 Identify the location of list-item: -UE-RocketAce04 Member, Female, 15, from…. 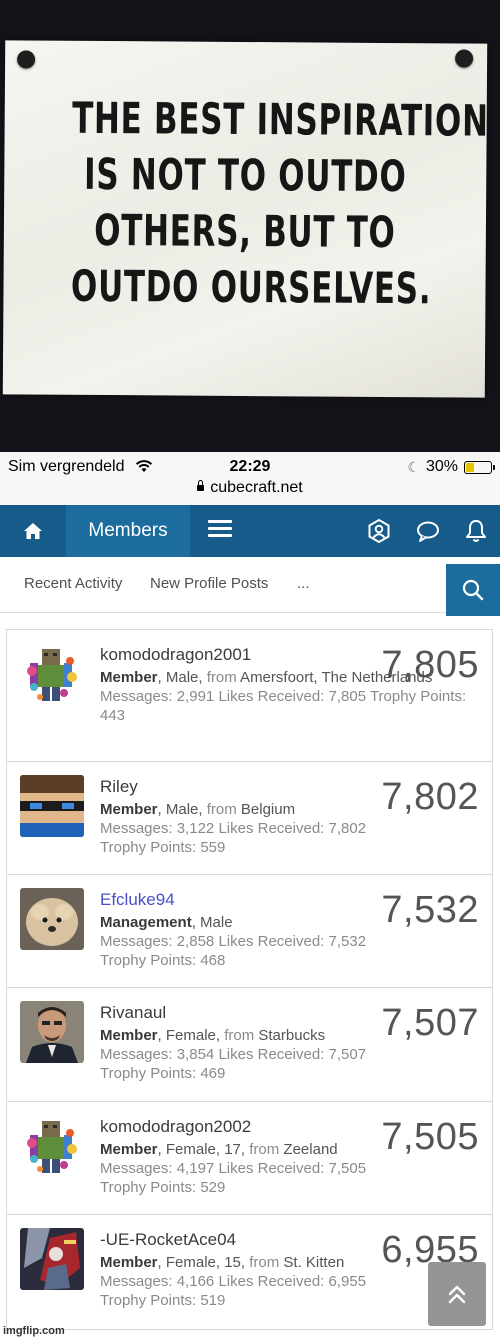
(249, 1272).